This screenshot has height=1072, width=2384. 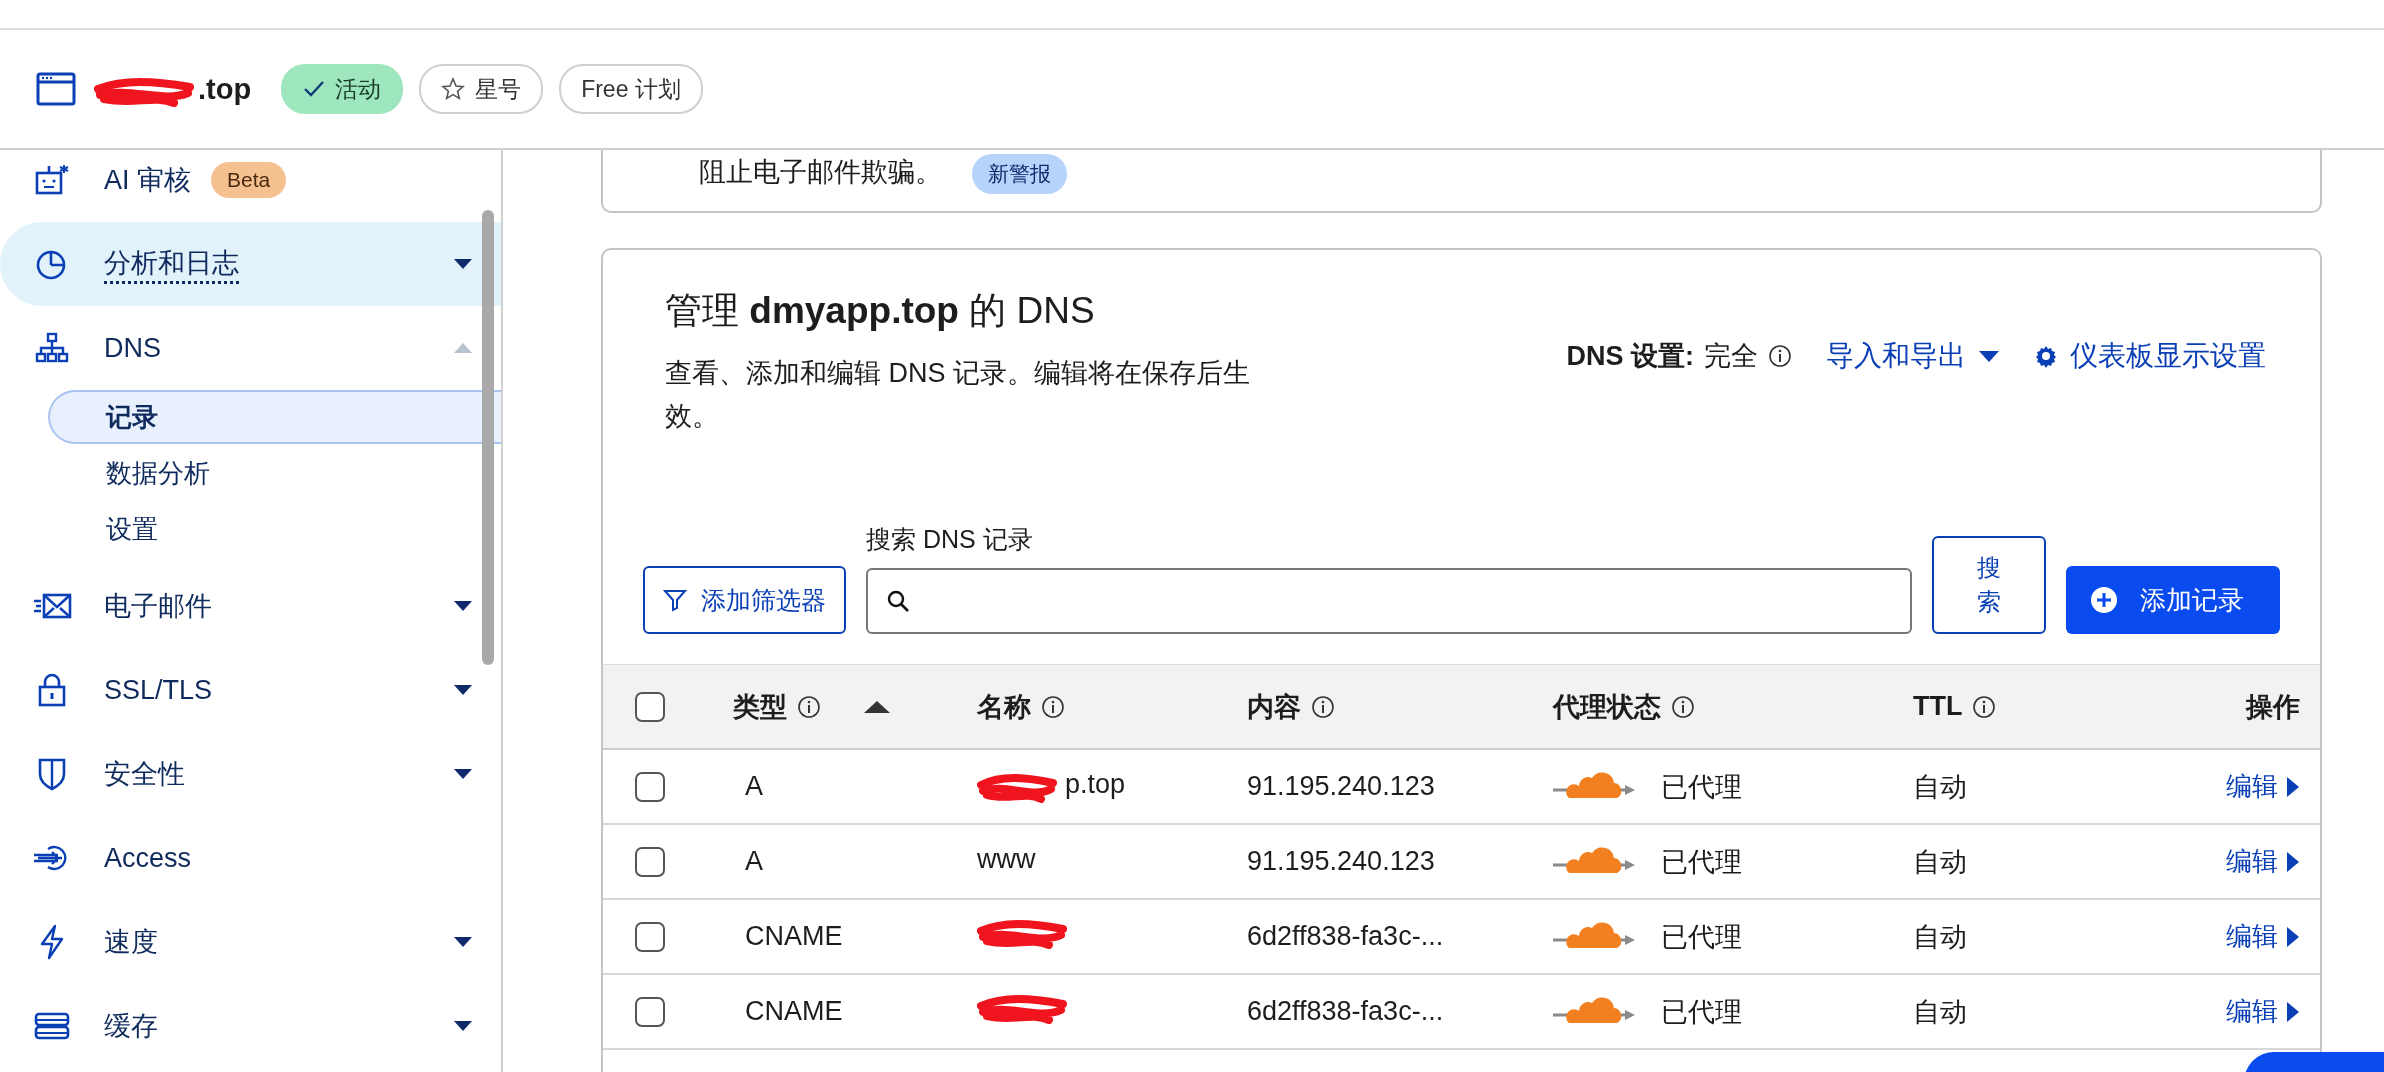 I want to click on card-title: 管理 dmyapp.top 的 DNS, so click(x=880, y=311).